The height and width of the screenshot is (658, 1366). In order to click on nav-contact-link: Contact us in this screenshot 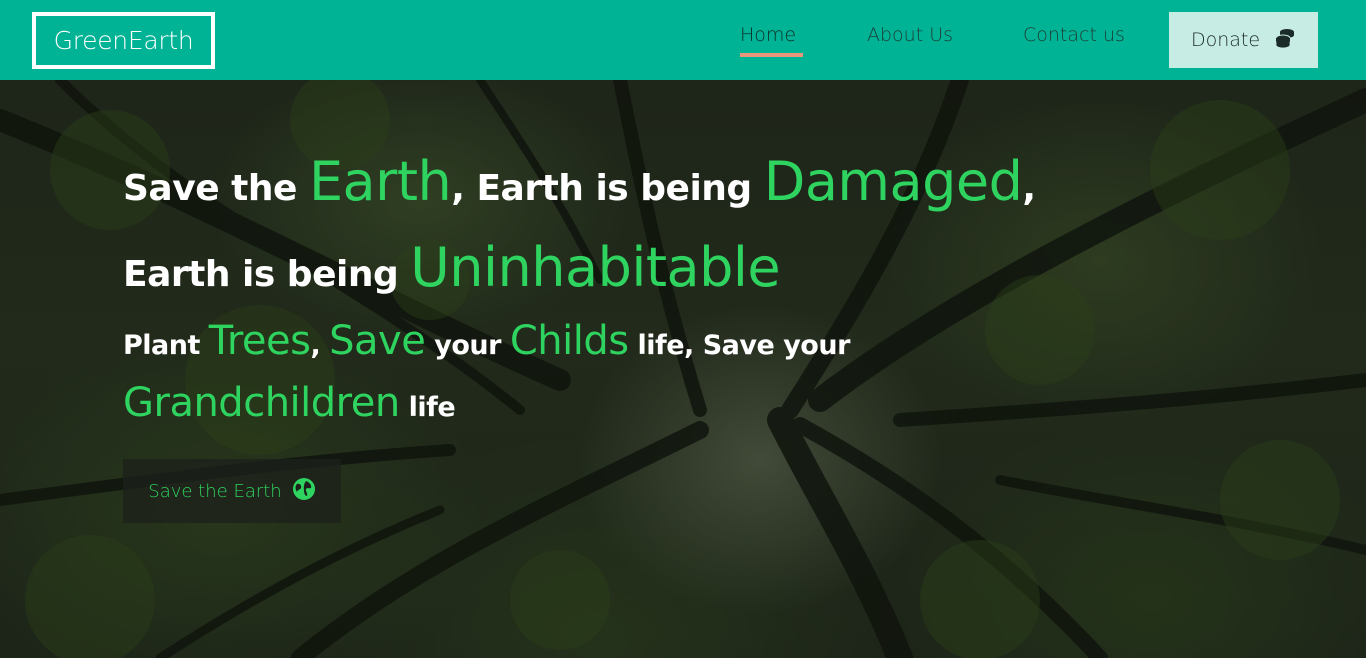, I will do `click(1074, 35)`.